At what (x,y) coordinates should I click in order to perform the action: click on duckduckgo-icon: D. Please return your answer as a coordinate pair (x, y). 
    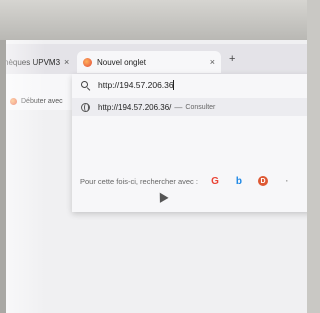
    Looking at the image, I should click on (262, 181).